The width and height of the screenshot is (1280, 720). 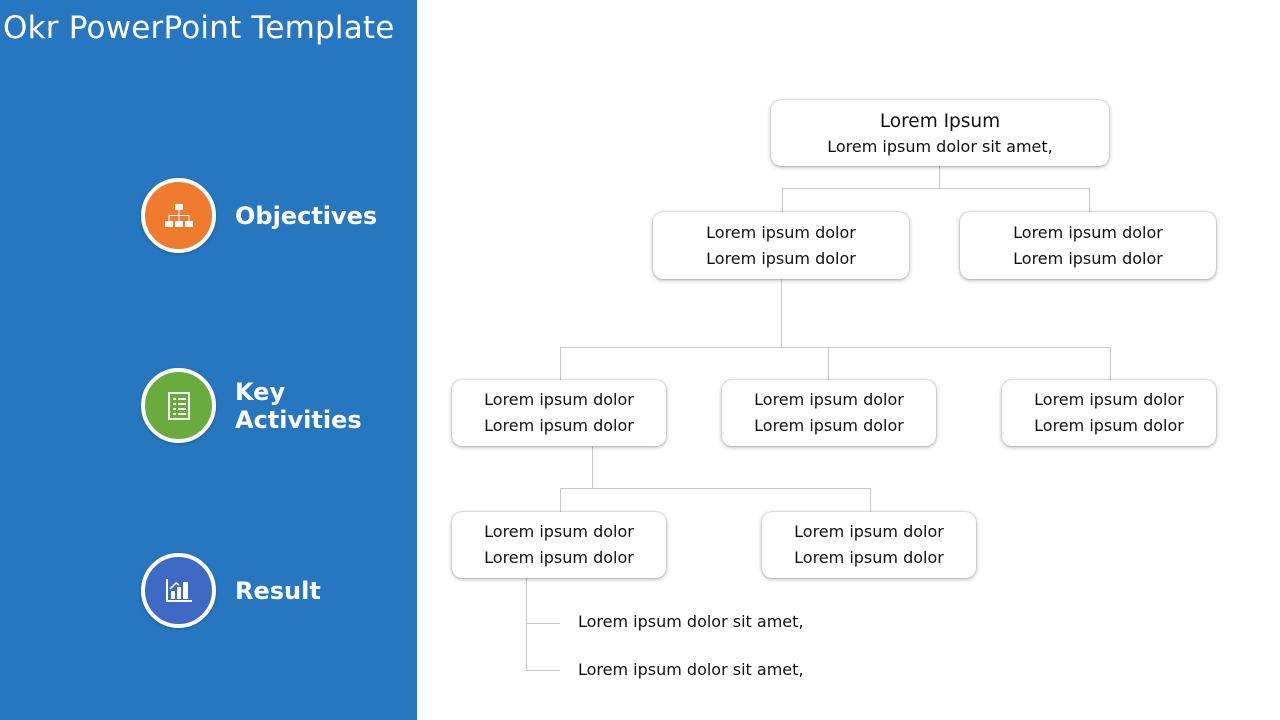 I want to click on key-activities-icon-circle, so click(x=178, y=405).